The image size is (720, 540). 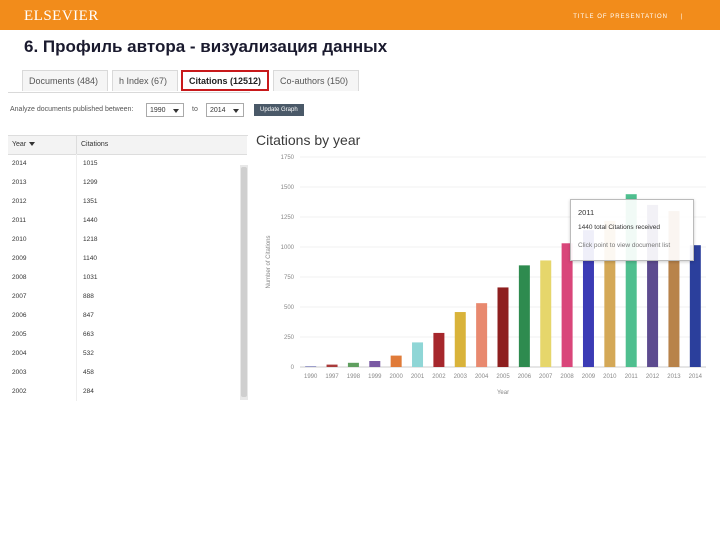 I want to click on x-tick-label: 2005, so click(x=503, y=377).